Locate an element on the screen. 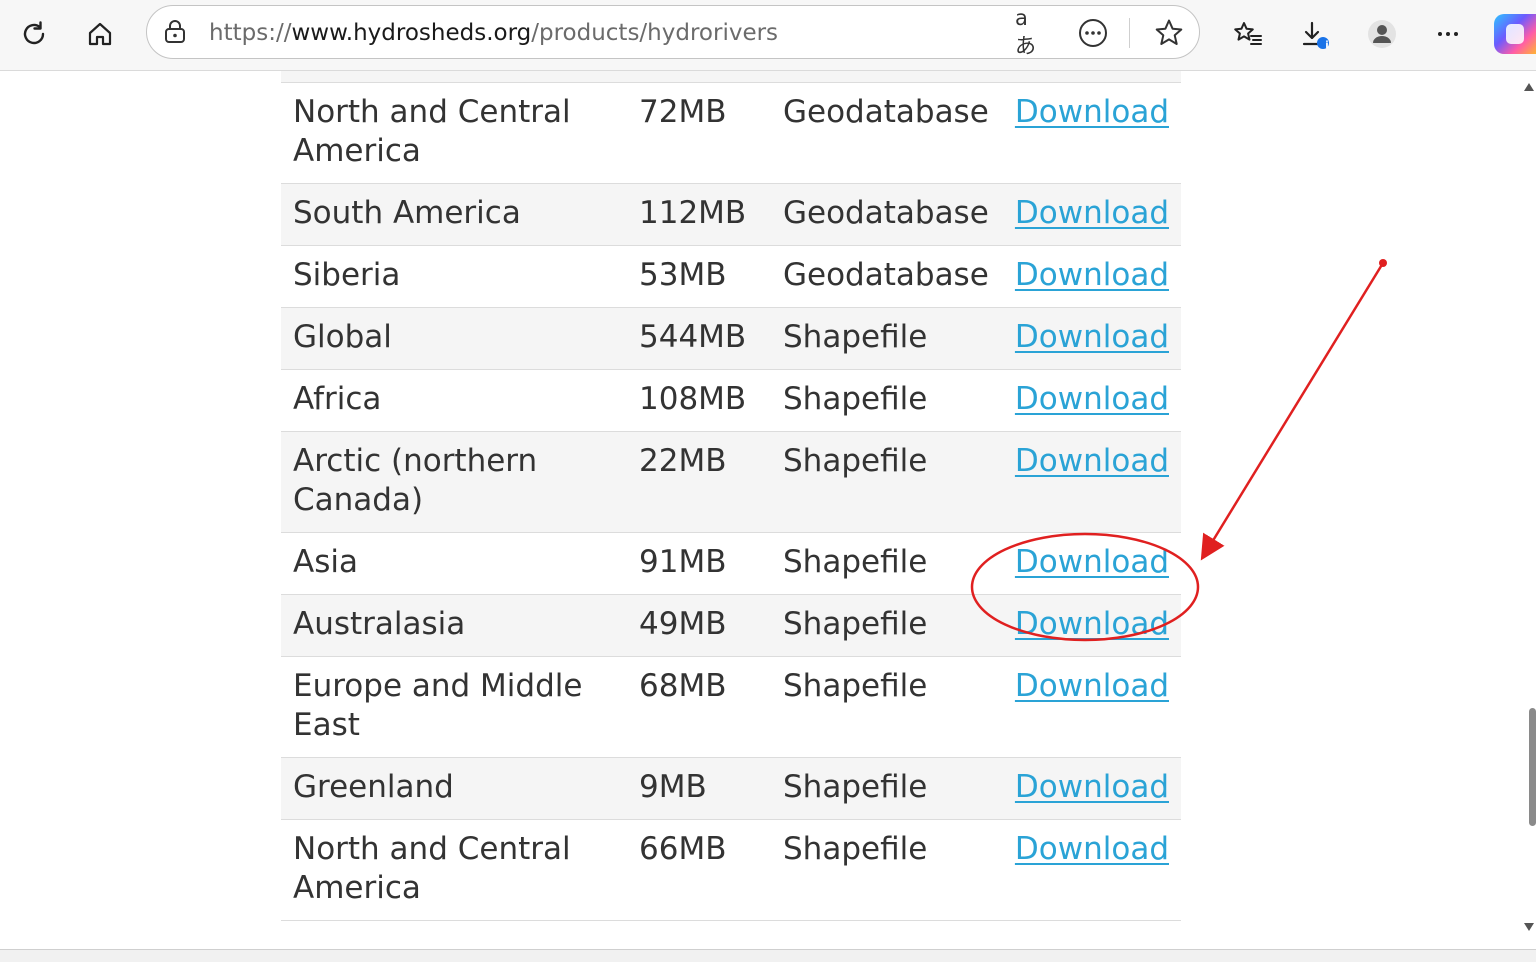 The image size is (1536, 962). refresh-button is located at coordinates (34, 34).